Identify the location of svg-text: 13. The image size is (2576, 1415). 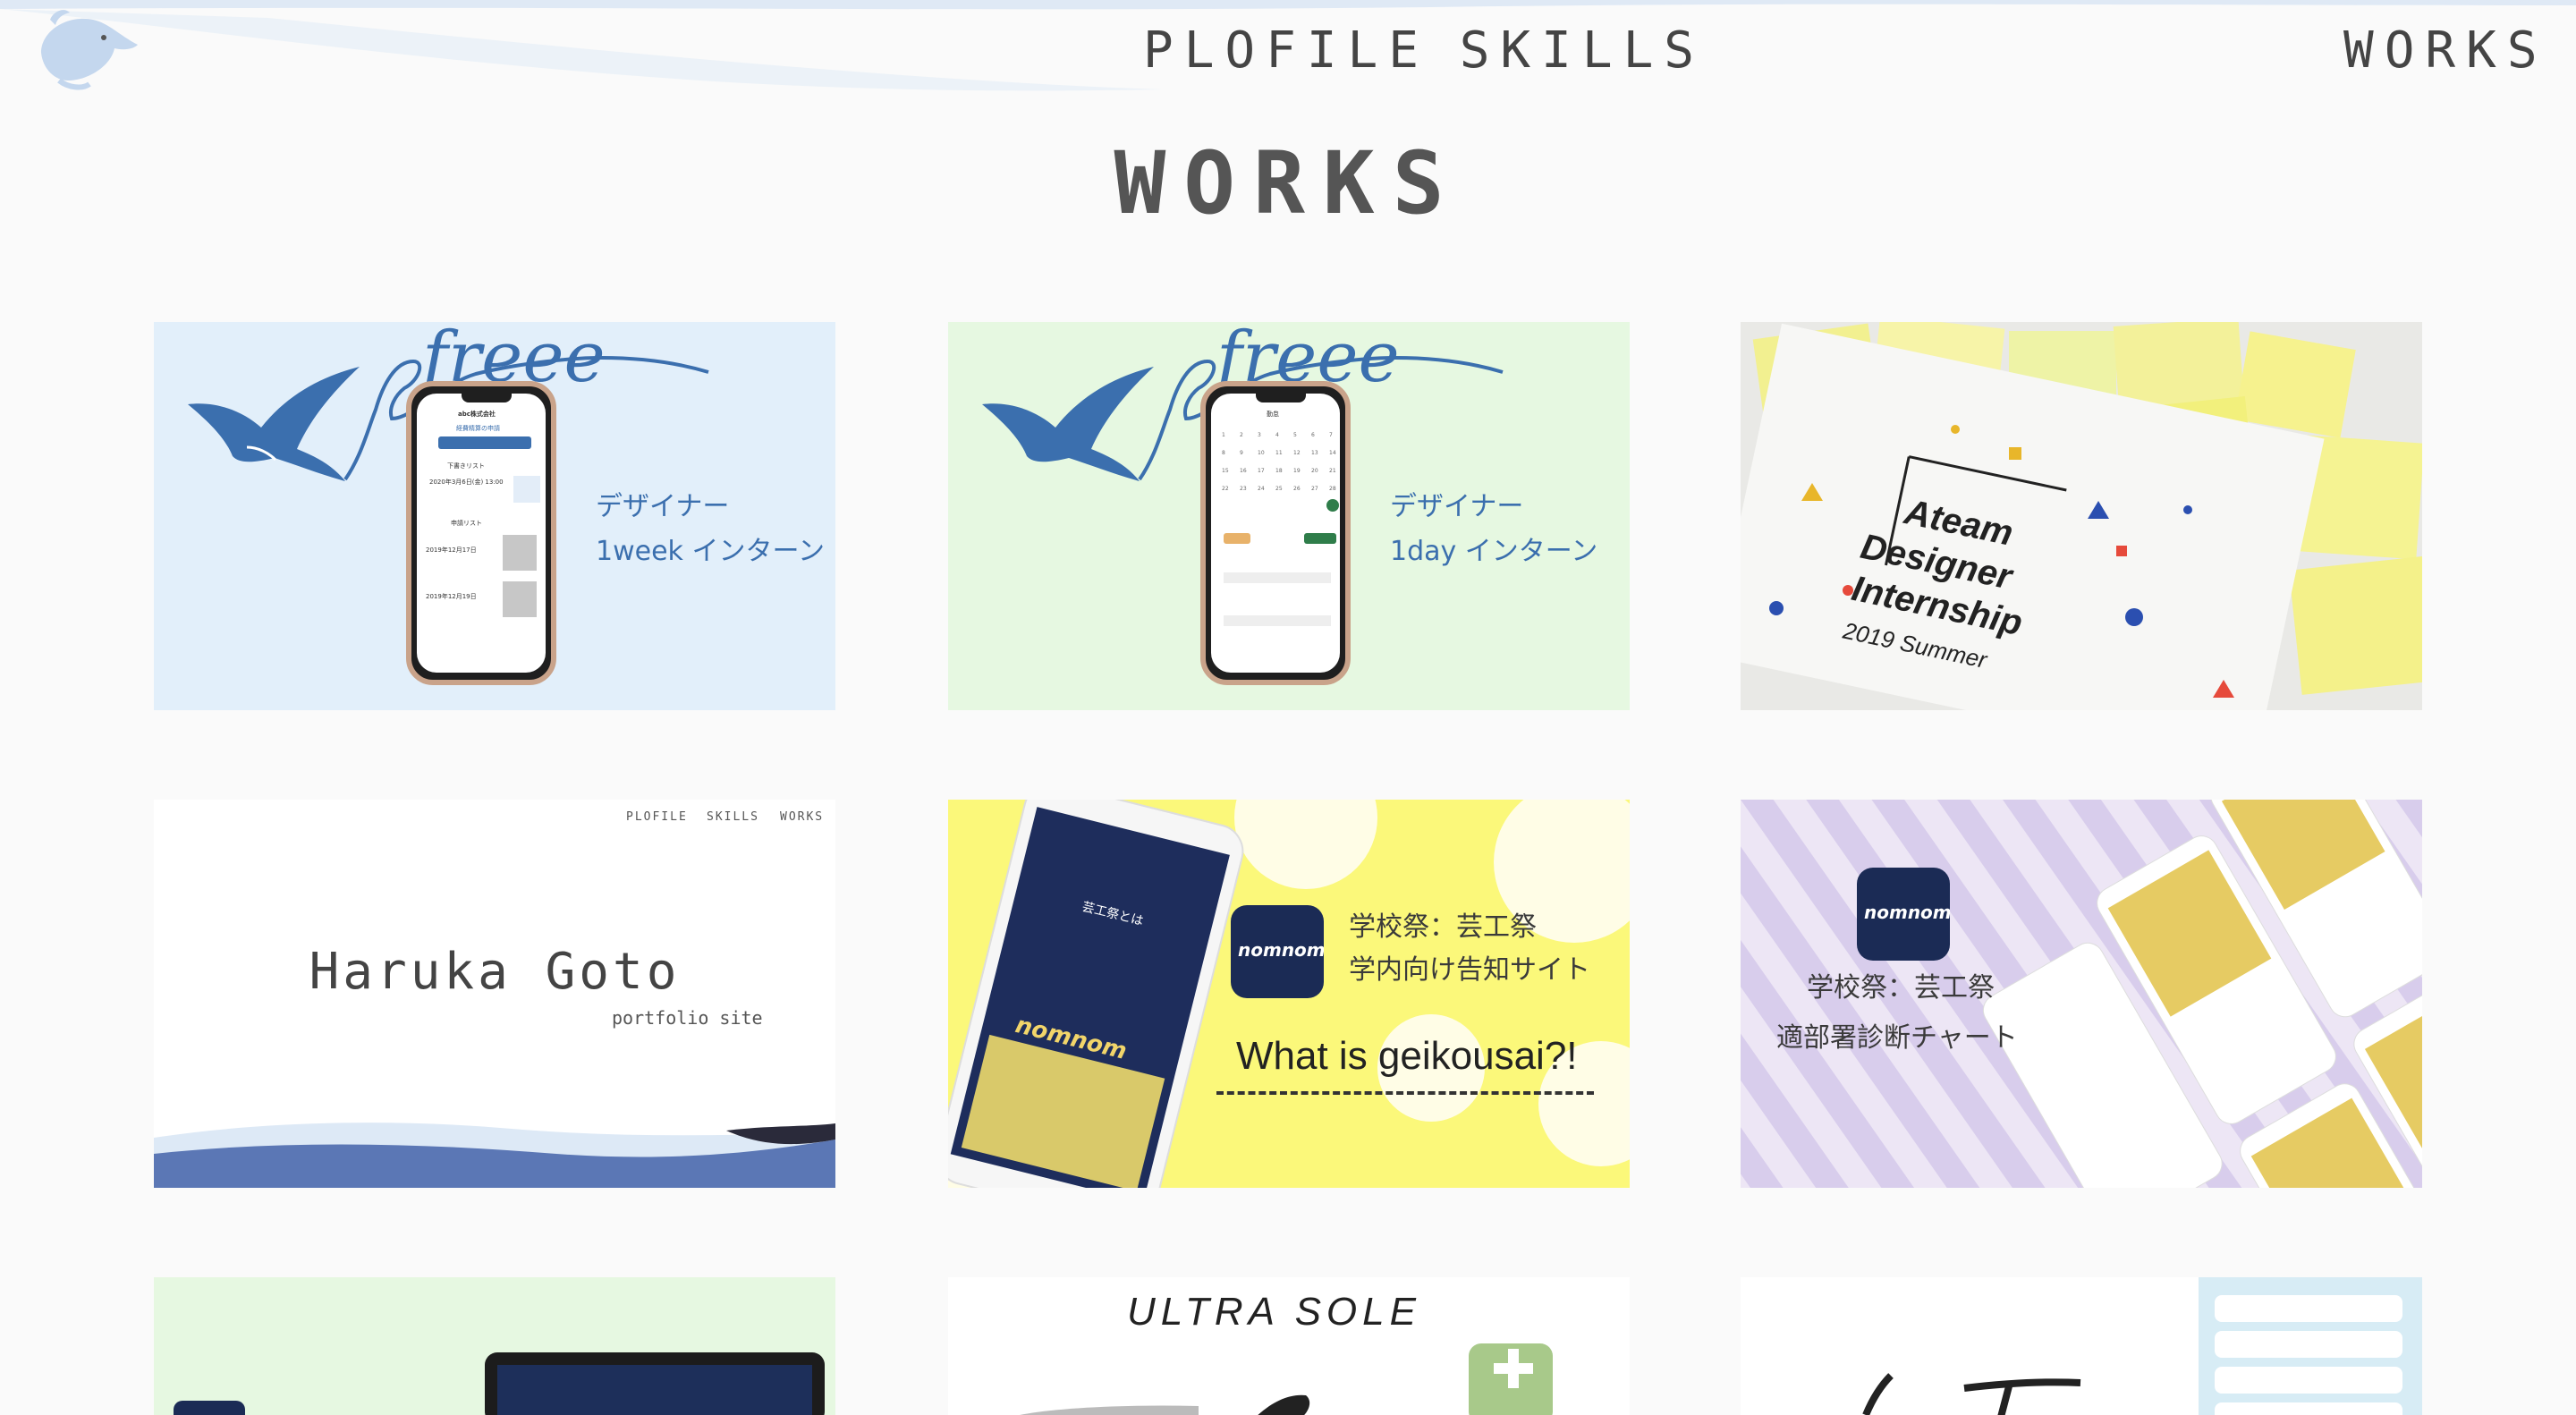
(1314, 453).